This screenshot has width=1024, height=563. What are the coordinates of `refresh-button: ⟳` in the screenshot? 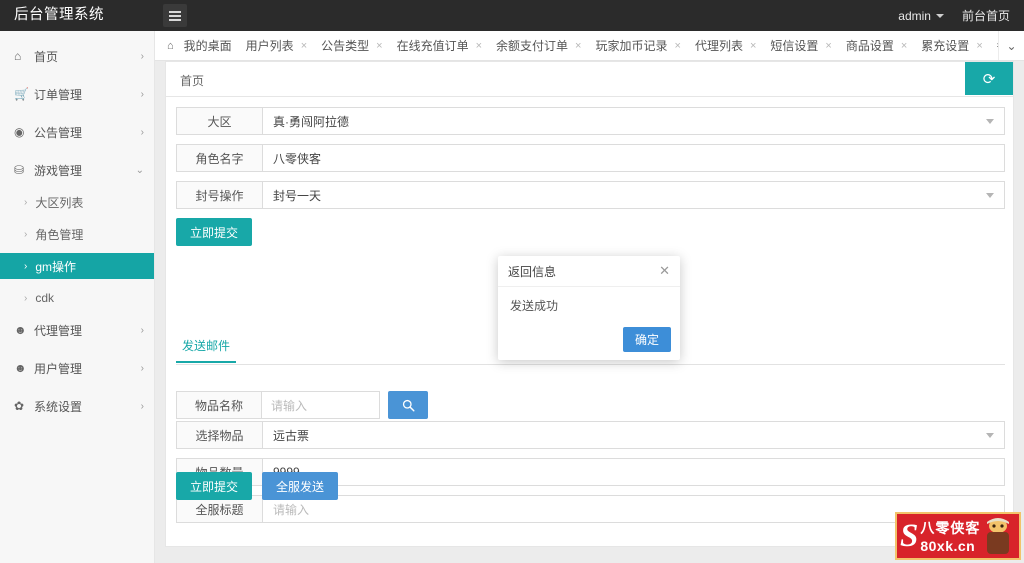 It's located at (989, 78).